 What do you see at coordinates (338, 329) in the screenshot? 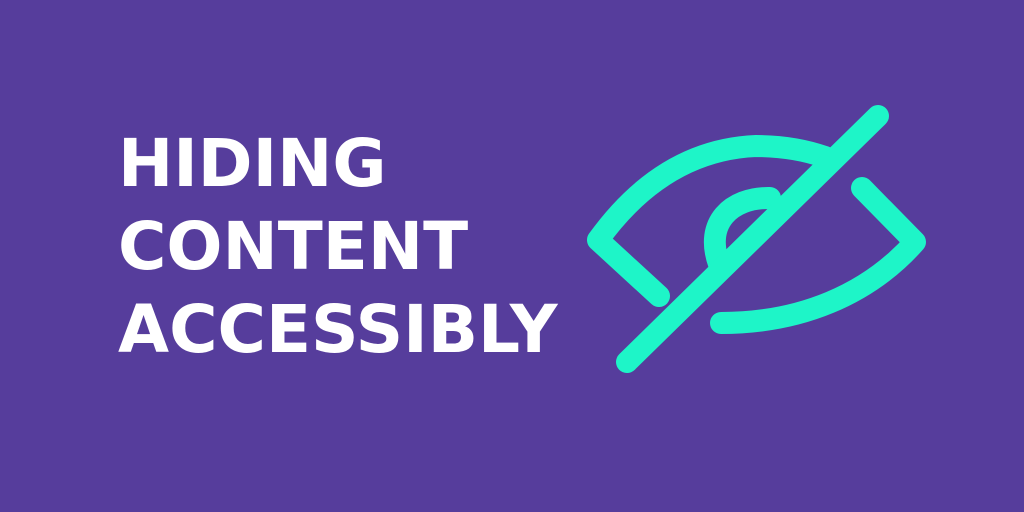
I see `title-line-3: ACCESSIBLY` at bounding box center [338, 329].